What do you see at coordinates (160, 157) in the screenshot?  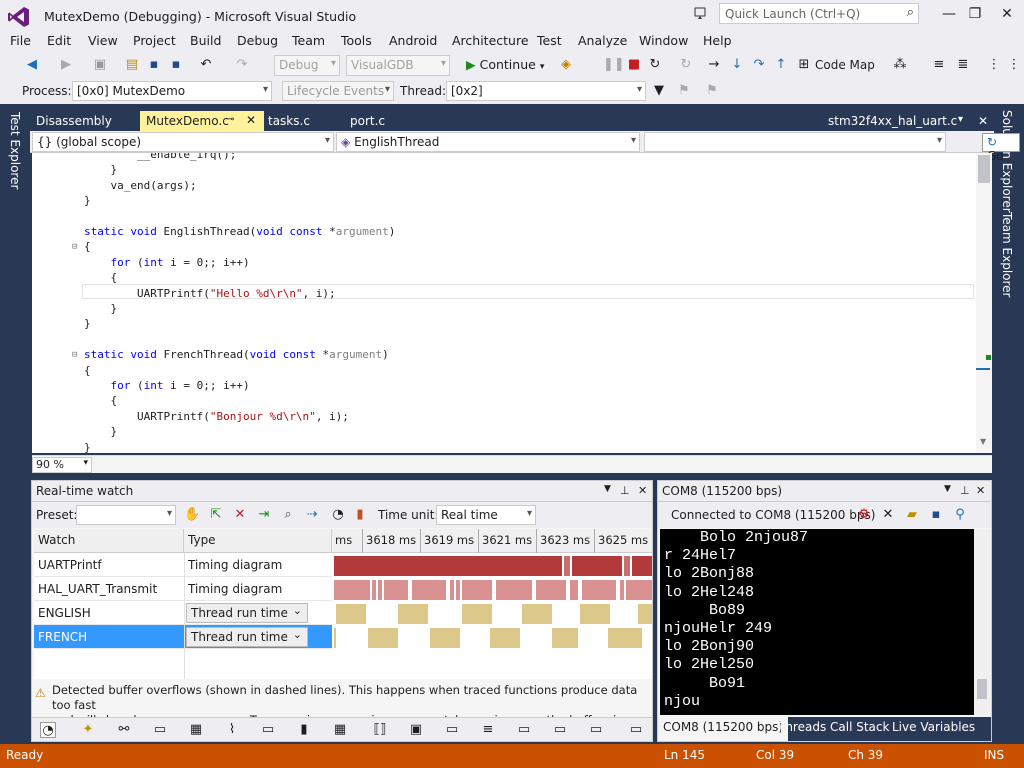 I see `code-line: __enable_irq();` at bounding box center [160, 157].